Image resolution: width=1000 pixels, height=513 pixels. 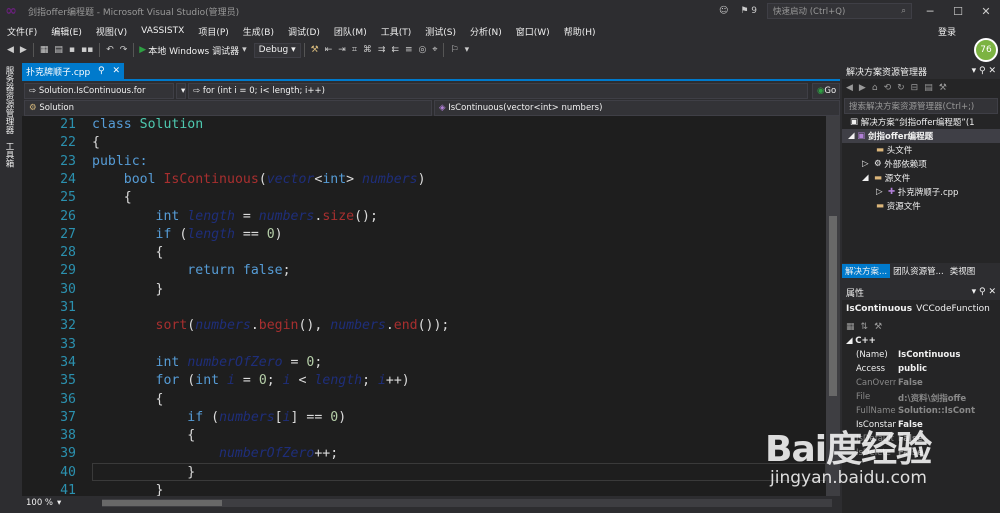 What do you see at coordinates (984, 292) in the screenshot?
I see `panel-window-controls: ▾ ⚲ ✕` at bounding box center [984, 292].